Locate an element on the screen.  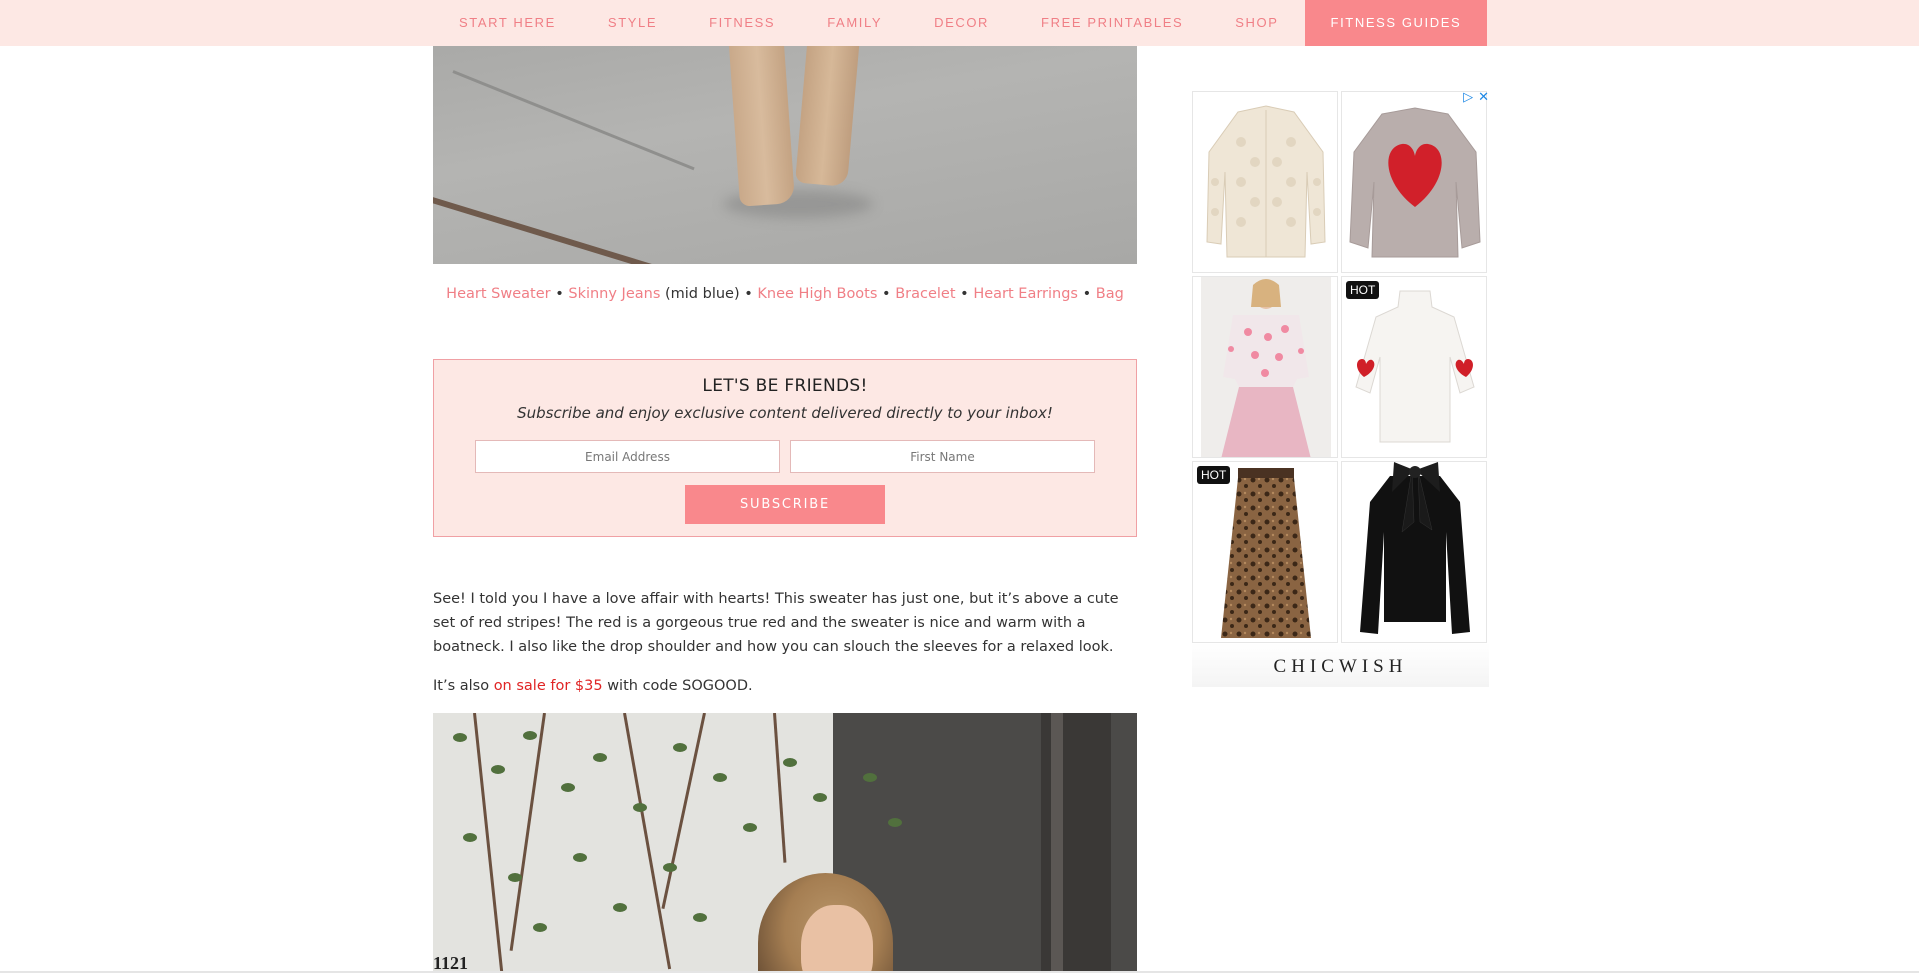
subscribe-title: LET'S BE FRIENDS! is located at coordinates (785, 386).